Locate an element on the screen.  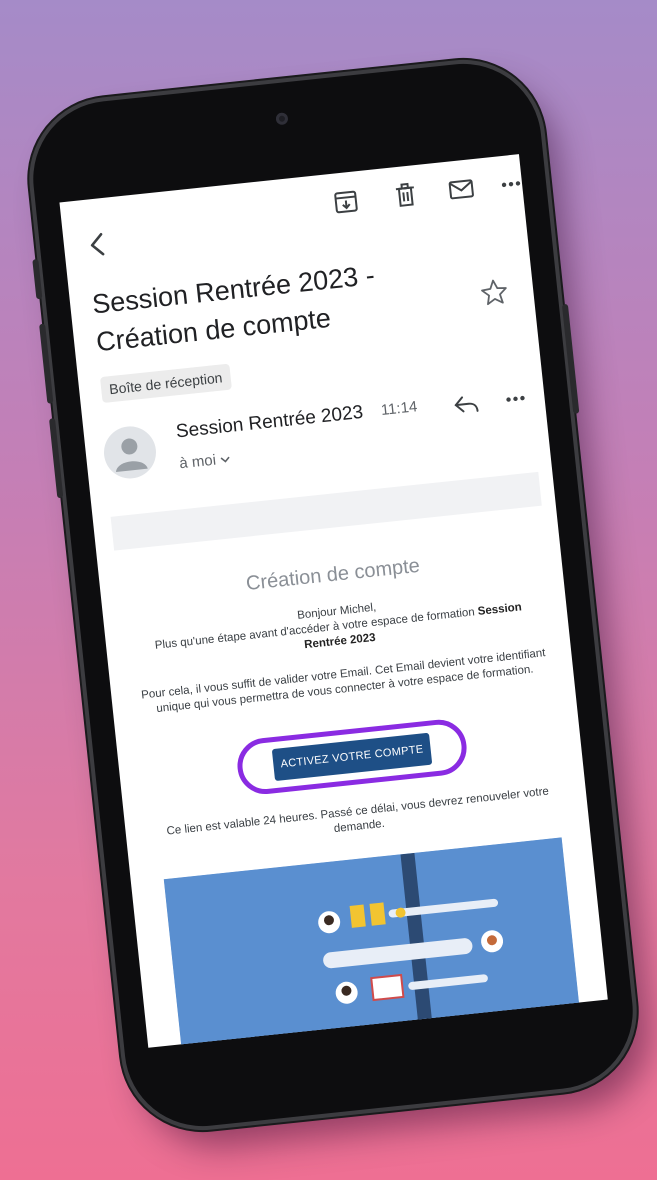
recipient-toggle: à moi is located at coordinates (205, 461).